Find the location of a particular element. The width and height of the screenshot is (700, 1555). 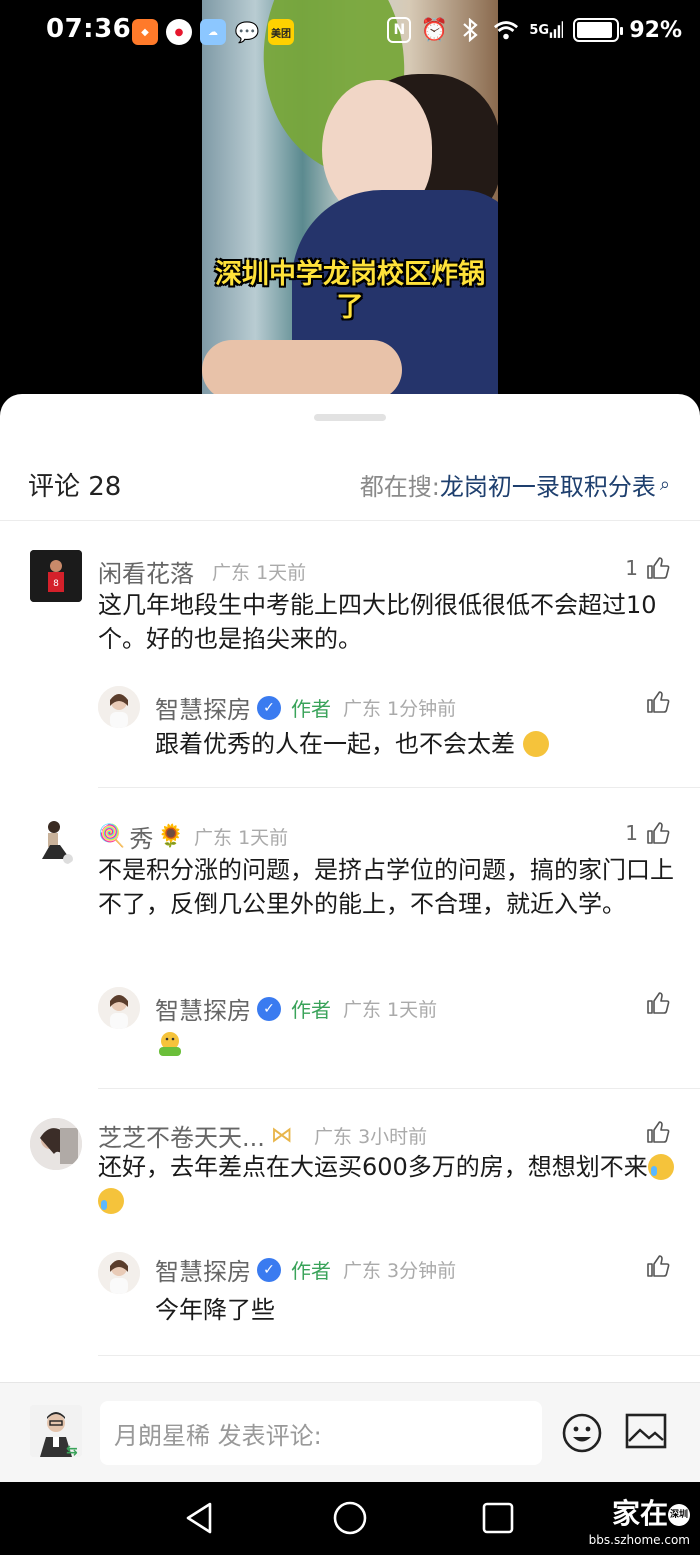

image-icon is located at coordinates (646, 1432).